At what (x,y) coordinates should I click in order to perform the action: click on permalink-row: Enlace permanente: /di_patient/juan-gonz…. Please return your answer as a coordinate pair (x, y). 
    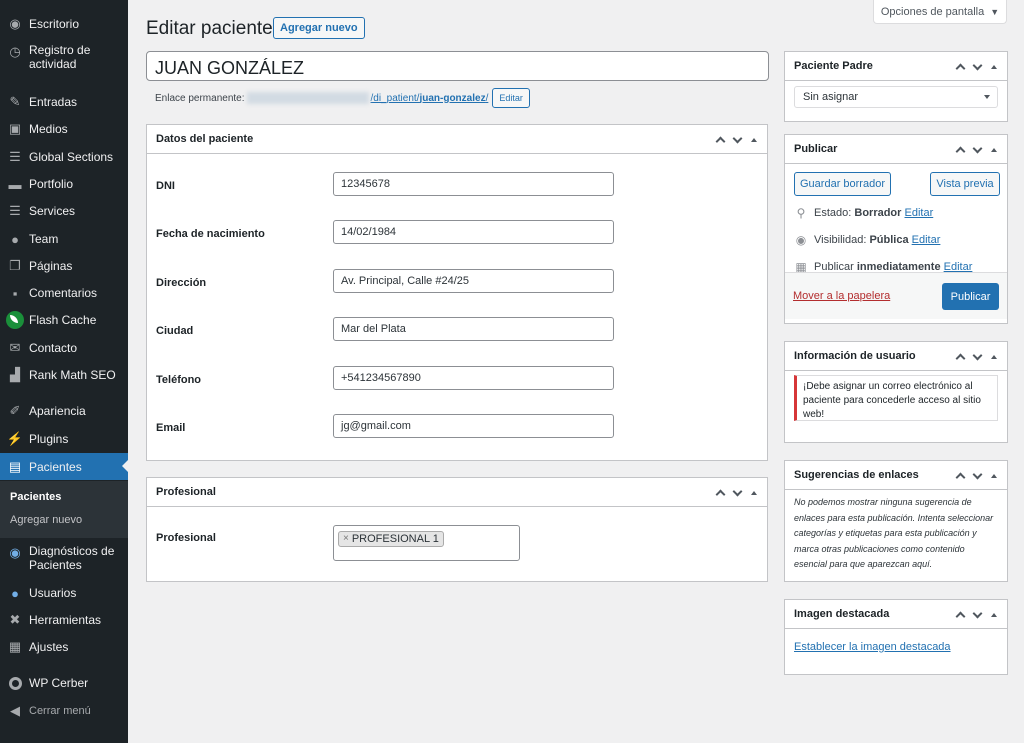
    Looking at the image, I should click on (342, 98).